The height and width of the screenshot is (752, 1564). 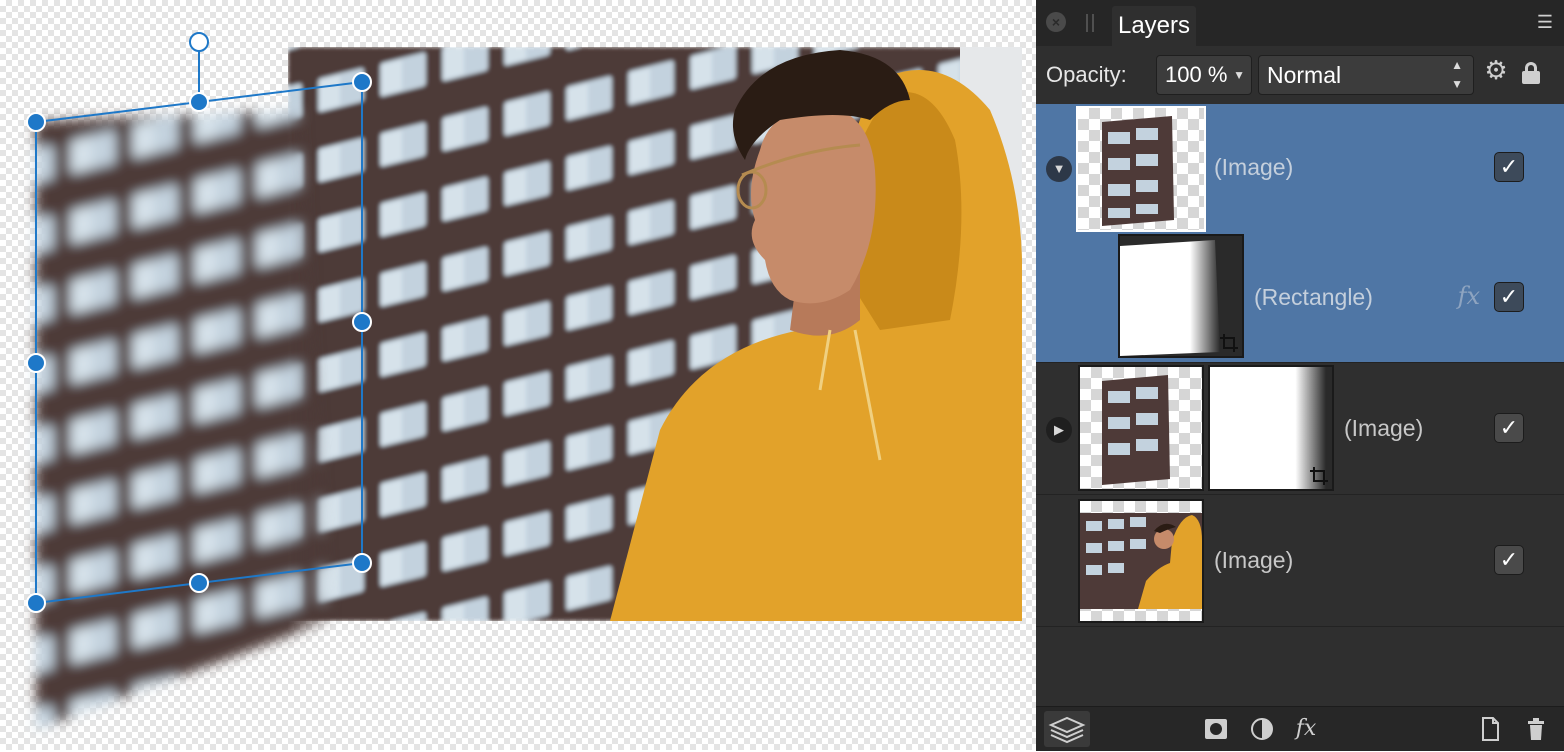 I want to click on adjustment-icon, so click(x=1262, y=729).